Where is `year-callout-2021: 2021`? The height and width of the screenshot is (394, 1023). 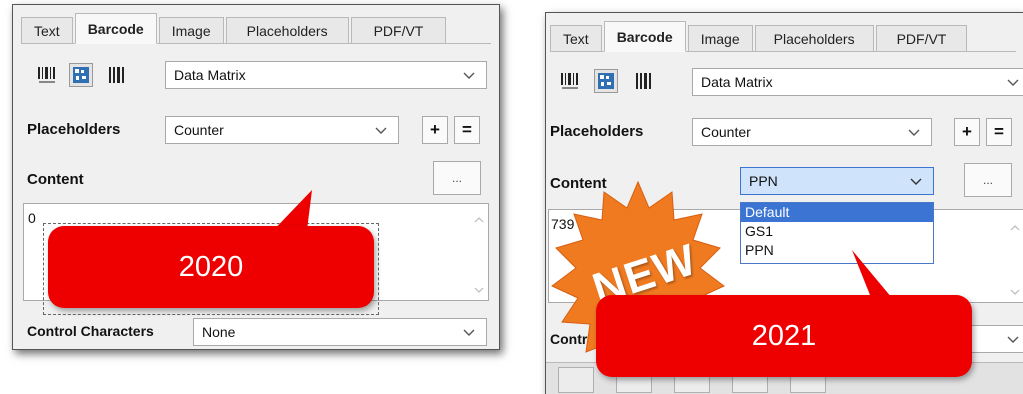 year-callout-2021: 2021 is located at coordinates (784, 336).